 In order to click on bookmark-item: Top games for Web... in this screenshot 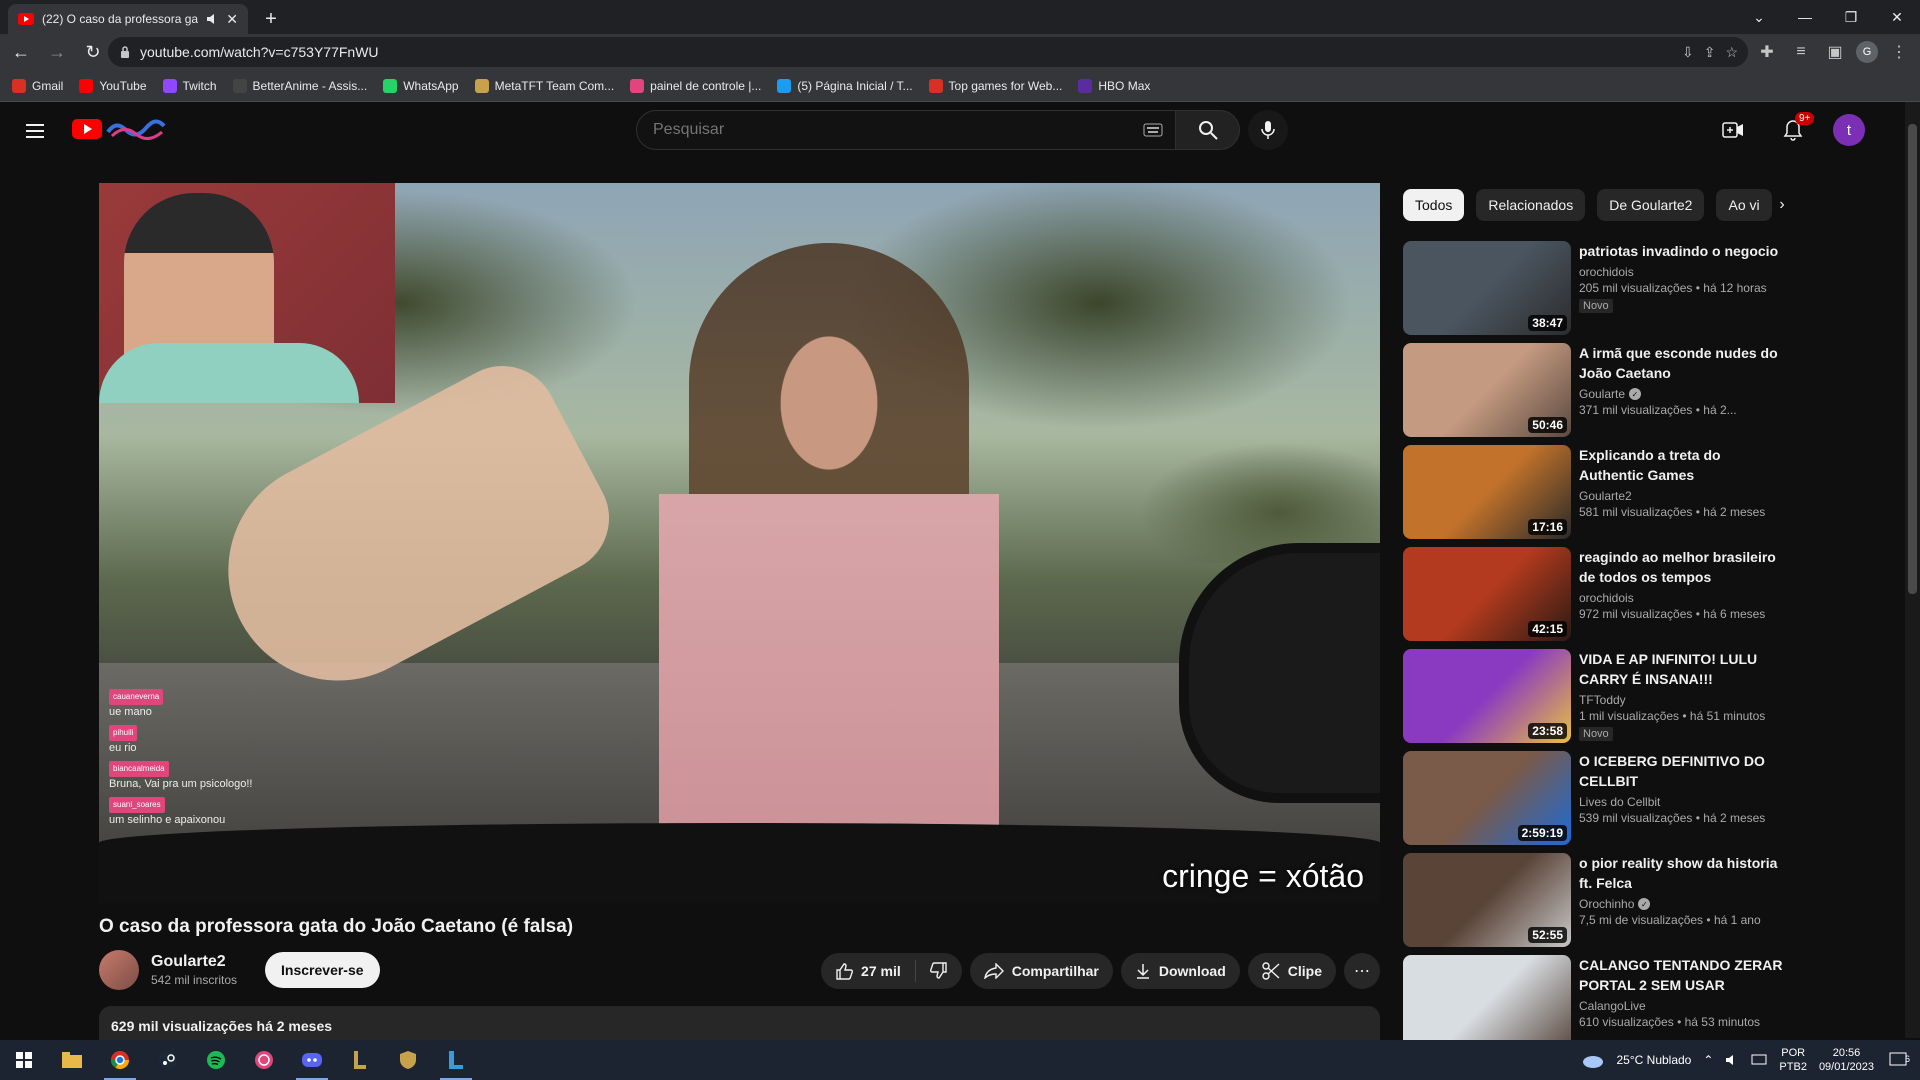, I will do `click(995, 85)`.